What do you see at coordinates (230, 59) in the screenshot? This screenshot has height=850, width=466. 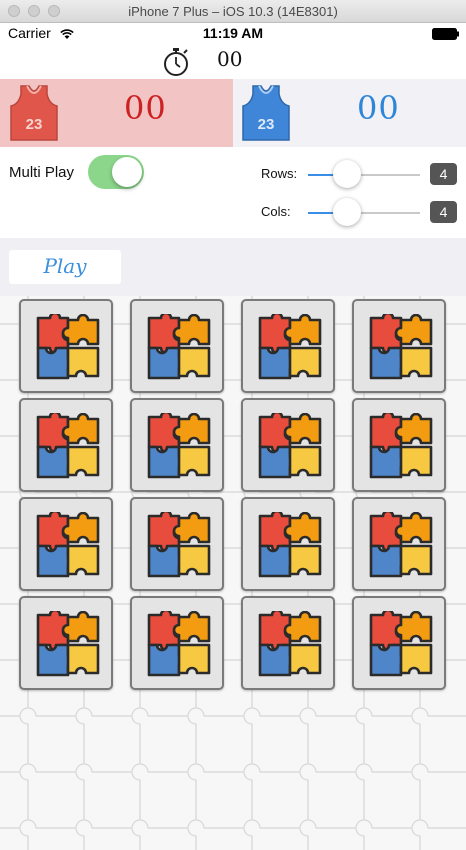 I see `timer-value: 00` at bounding box center [230, 59].